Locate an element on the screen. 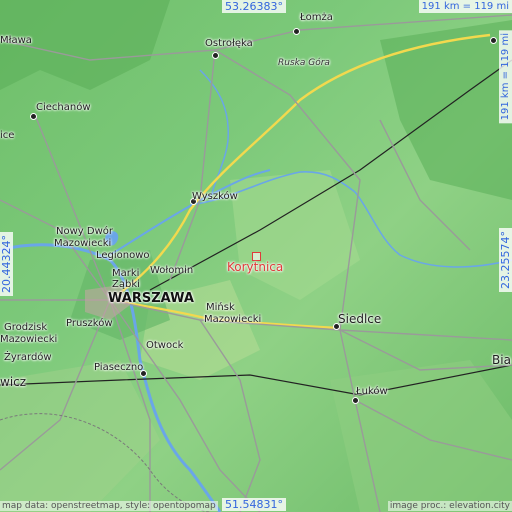 This screenshot has height=512, width=512. coord-bottom-latitude: 51.54831° is located at coordinates (254, 504).